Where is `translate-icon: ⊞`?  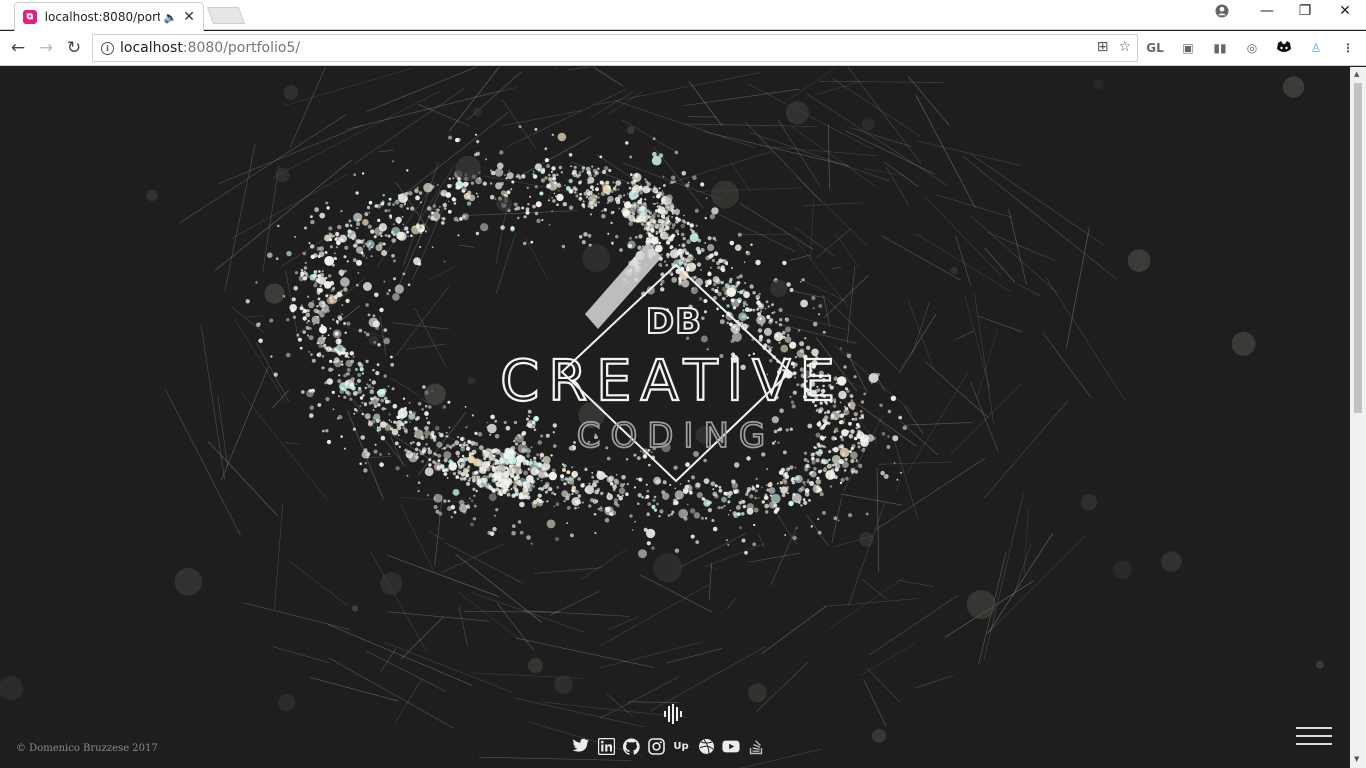
translate-icon: ⊞ is located at coordinates (1103, 47).